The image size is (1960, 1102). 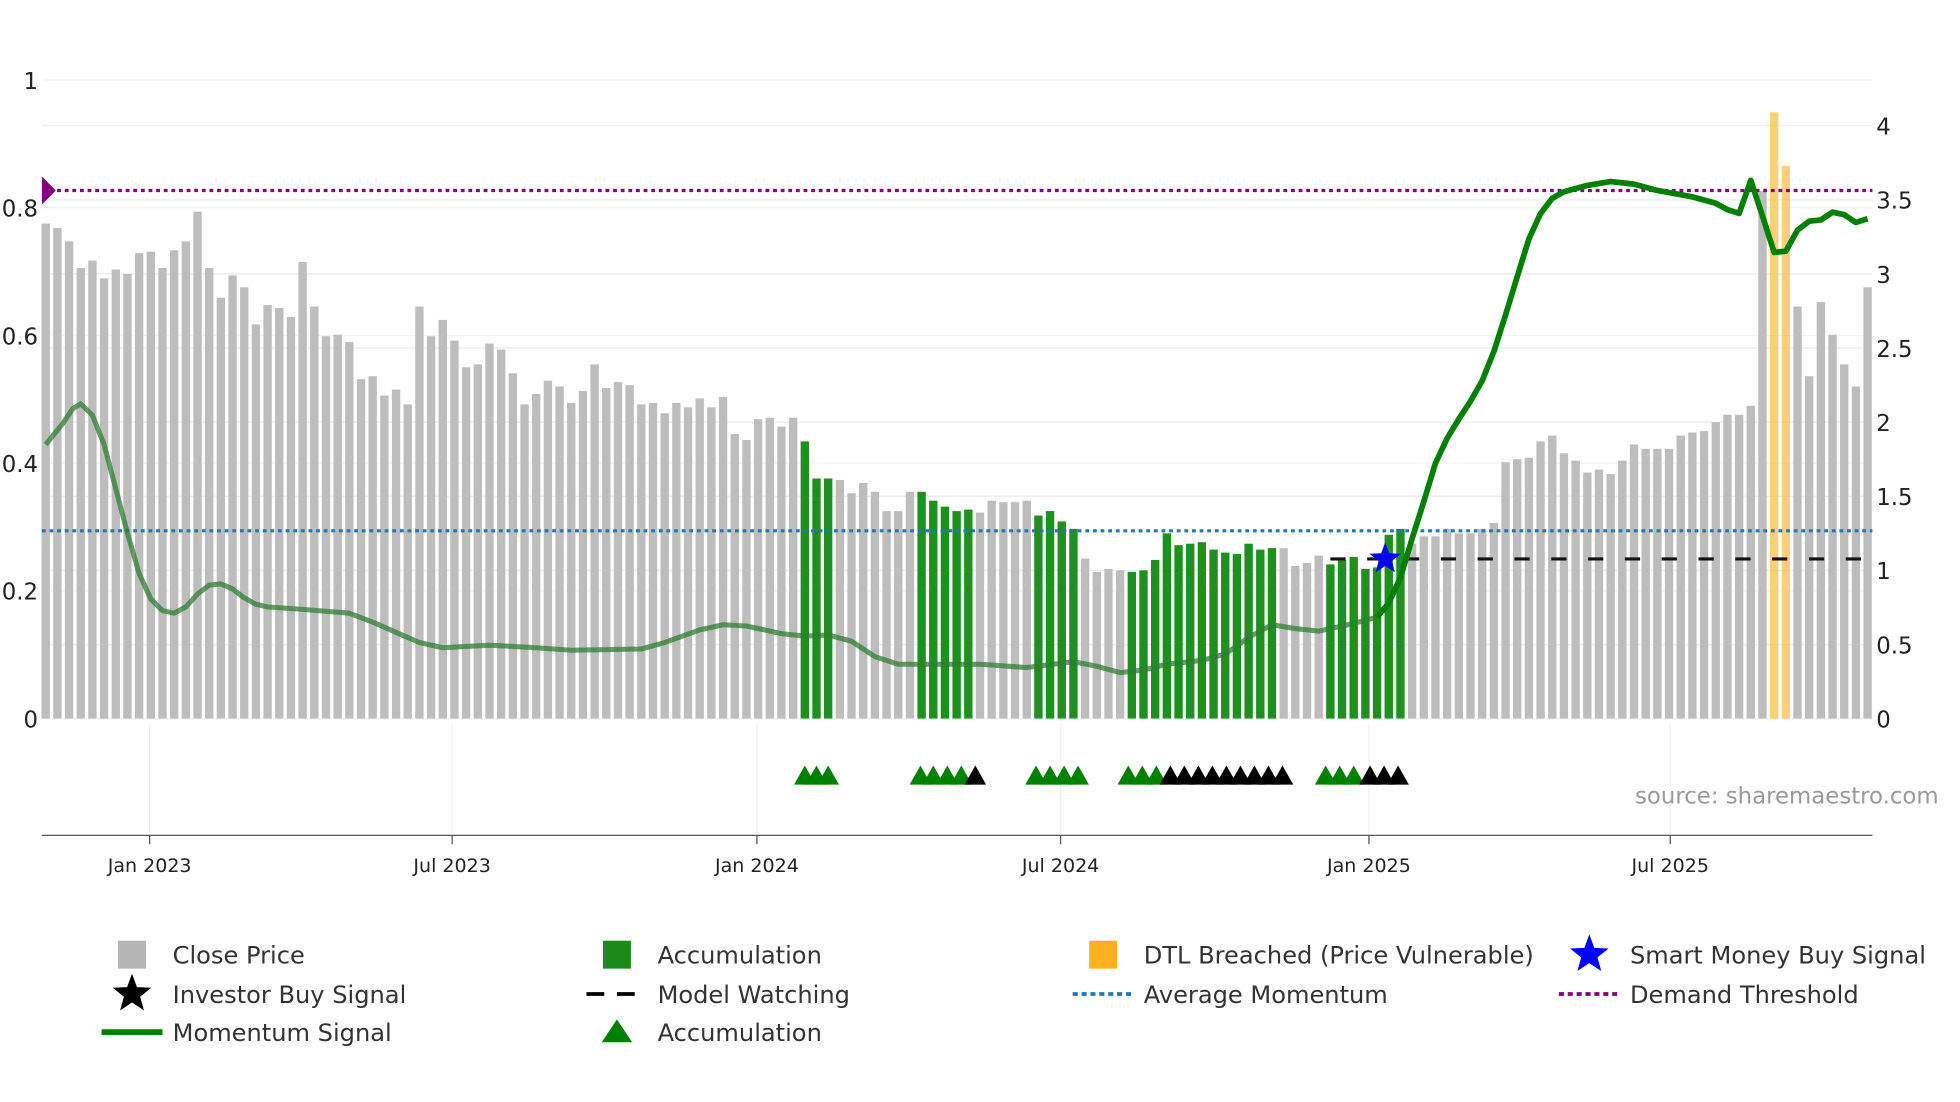 What do you see at coordinates (20, 337) in the screenshot?
I see `y-left-tick-label: 0.6` at bounding box center [20, 337].